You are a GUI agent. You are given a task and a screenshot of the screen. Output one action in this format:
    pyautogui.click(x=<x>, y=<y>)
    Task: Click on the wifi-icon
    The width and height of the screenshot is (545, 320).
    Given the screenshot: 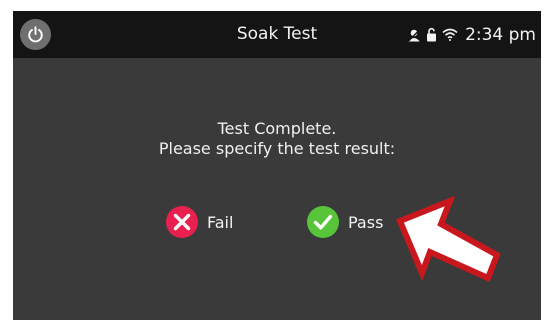 What is the action you would take?
    pyautogui.click(x=450, y=34)
    